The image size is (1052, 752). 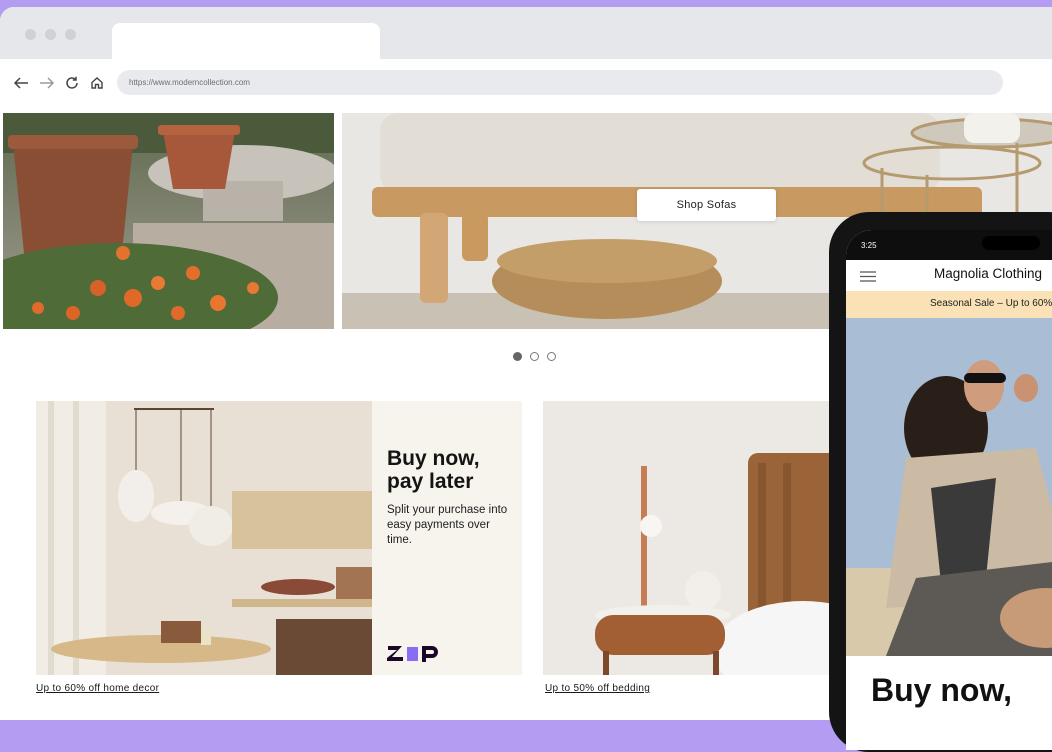 I want to click on zip-logo-mark, so click(x=412, y=654).